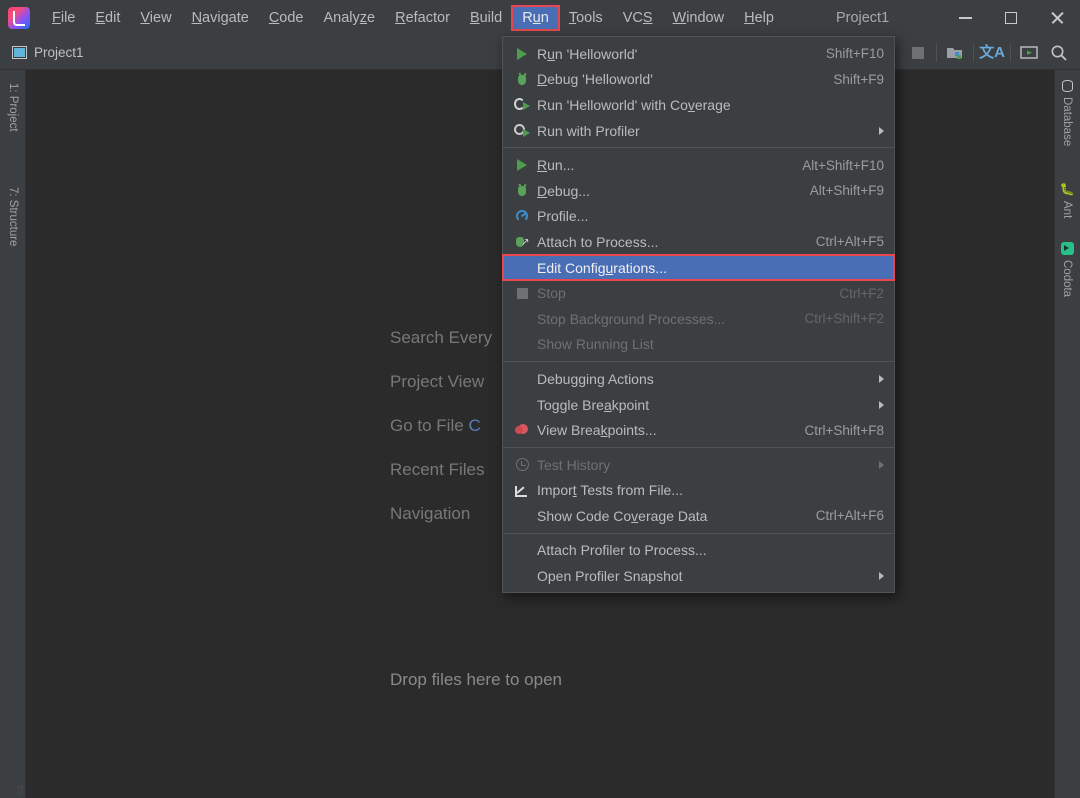 The height and width of the screenshot is (798, 1080). Describe the element at coordinates (698, 345) in the screenshot. I see `menu-item-show-running-list: Show Running List` at that location.